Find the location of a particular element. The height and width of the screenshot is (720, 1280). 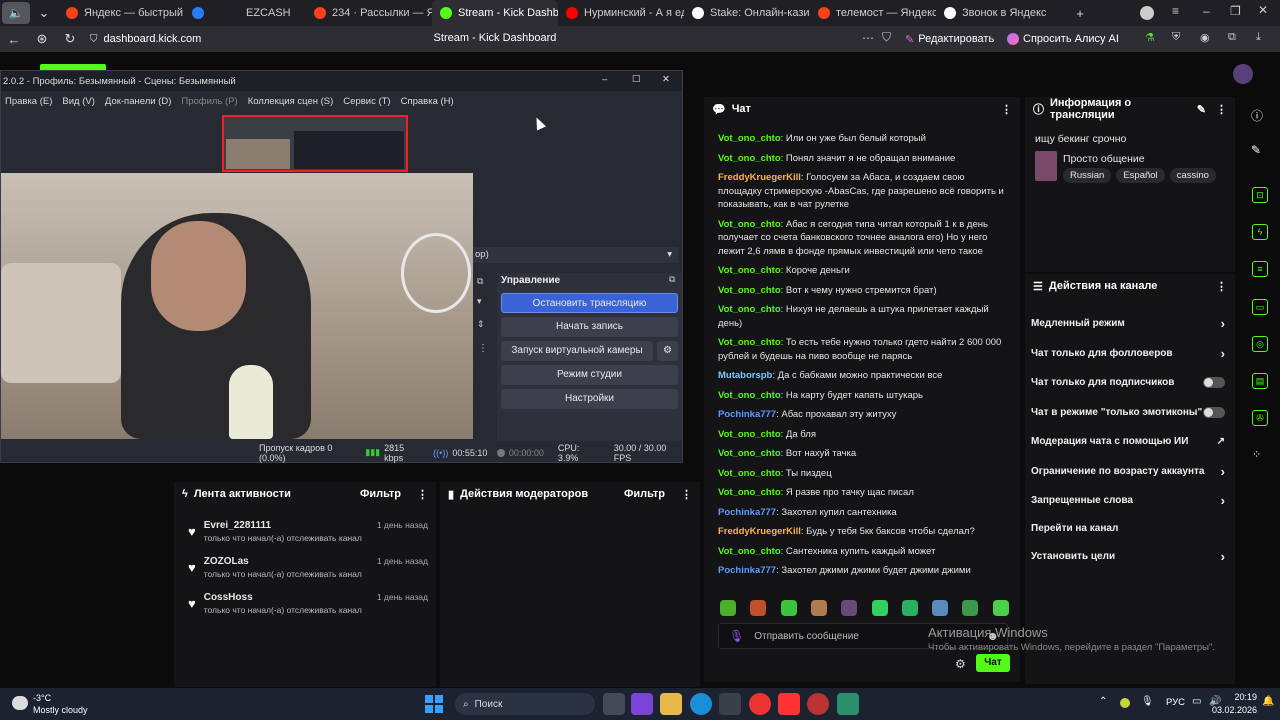

browser-tab: Нурминский - А я еду is located at coordinates (621, 13).